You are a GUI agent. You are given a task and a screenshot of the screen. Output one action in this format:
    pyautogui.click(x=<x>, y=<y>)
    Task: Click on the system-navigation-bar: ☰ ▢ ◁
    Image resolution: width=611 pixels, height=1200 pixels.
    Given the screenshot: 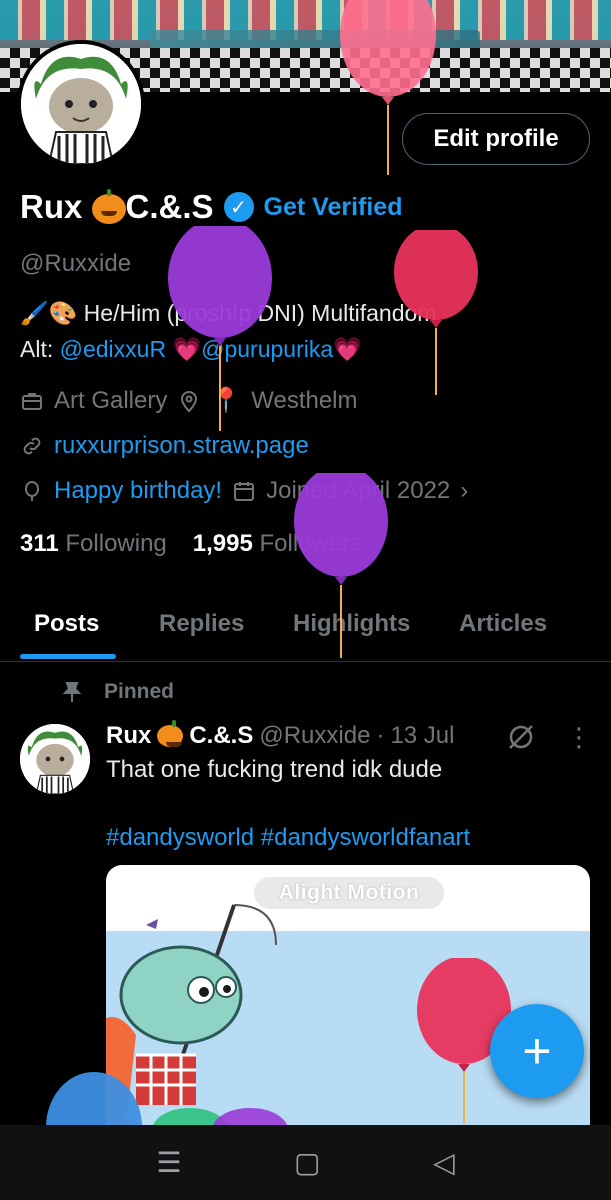 What is the action you would take?
    pyautogui.click(x=305, y=1162)
    